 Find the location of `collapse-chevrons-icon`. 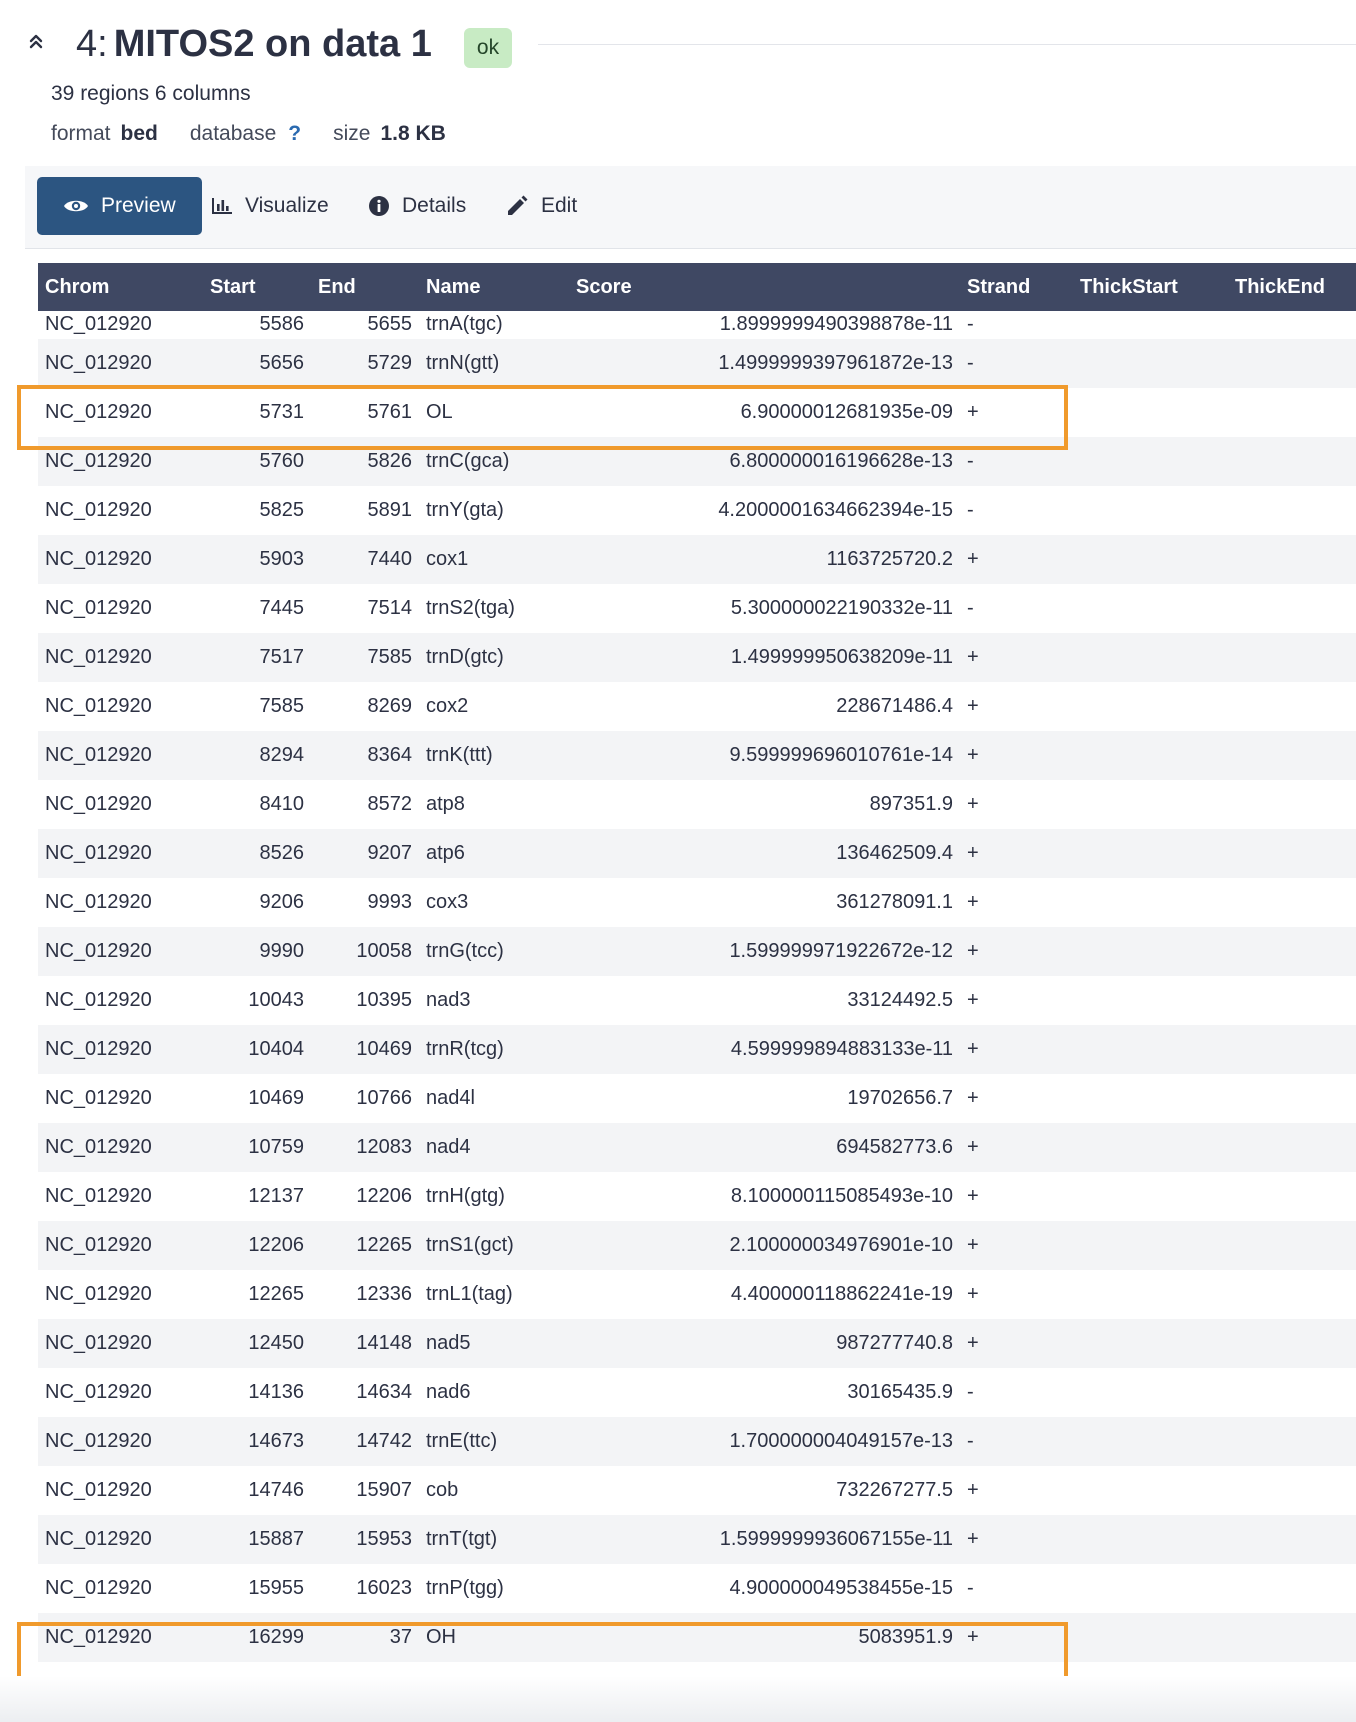

collapse-chevrons-icon is located at coordinates (36, 42).